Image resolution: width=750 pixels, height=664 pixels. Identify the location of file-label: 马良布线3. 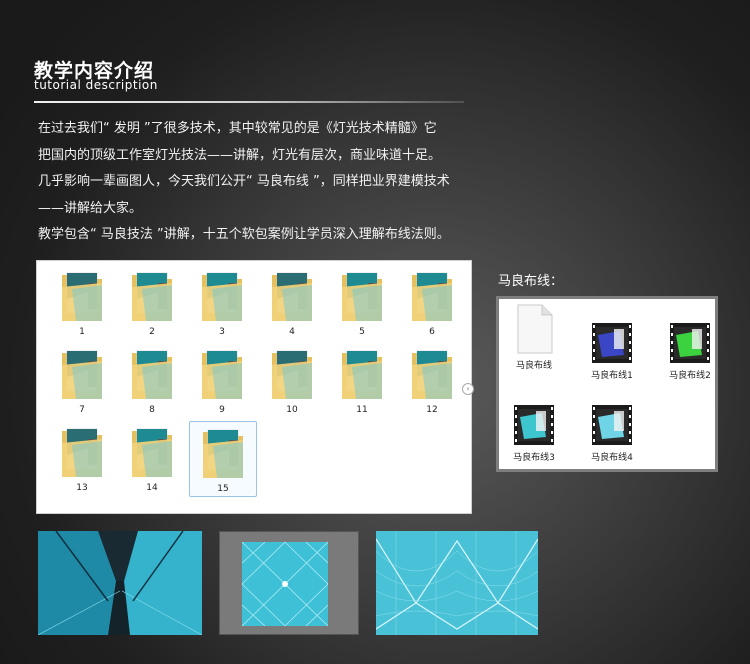
(534, 458).